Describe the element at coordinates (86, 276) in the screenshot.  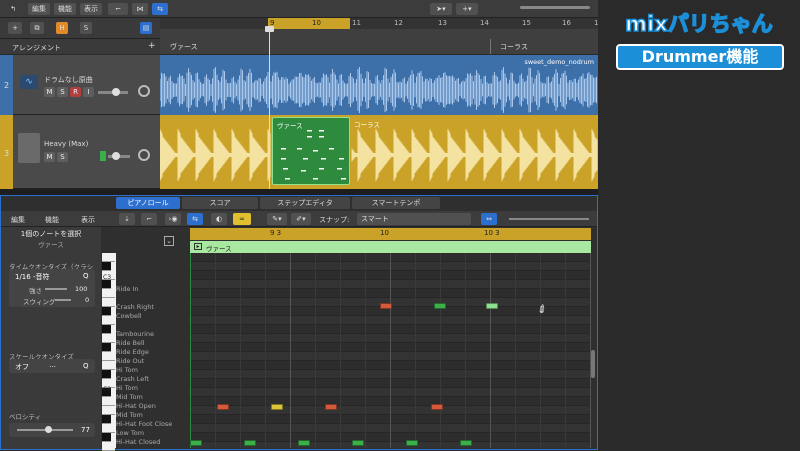
I see `quantize-button: Q` at that location.